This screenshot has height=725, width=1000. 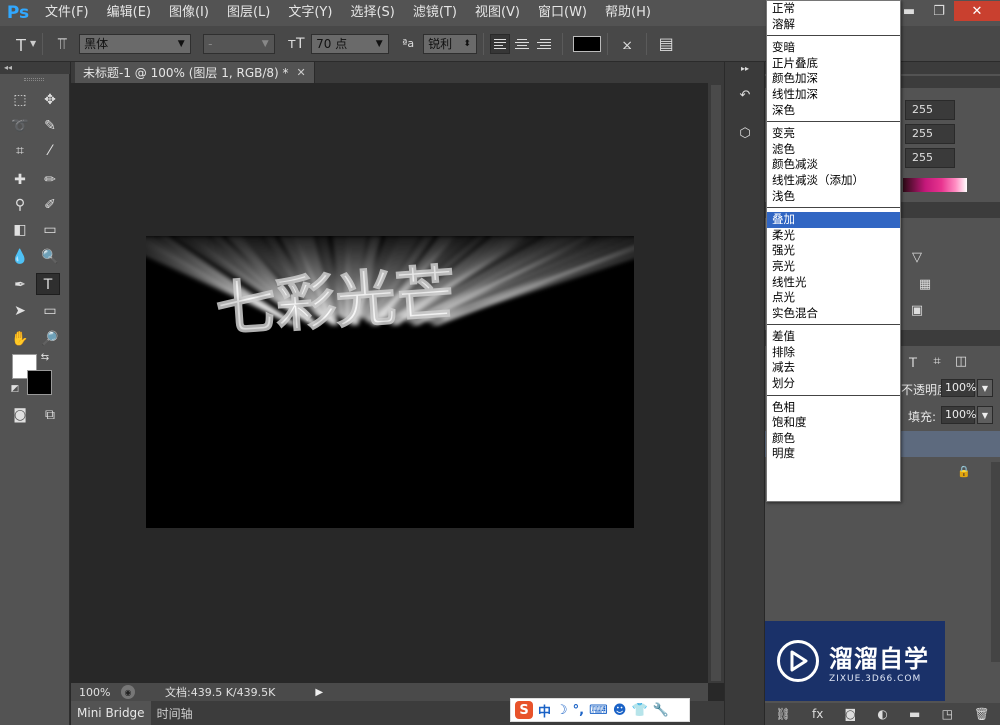 I want to click on fill-field: 100%, so click(x=958, y=415).